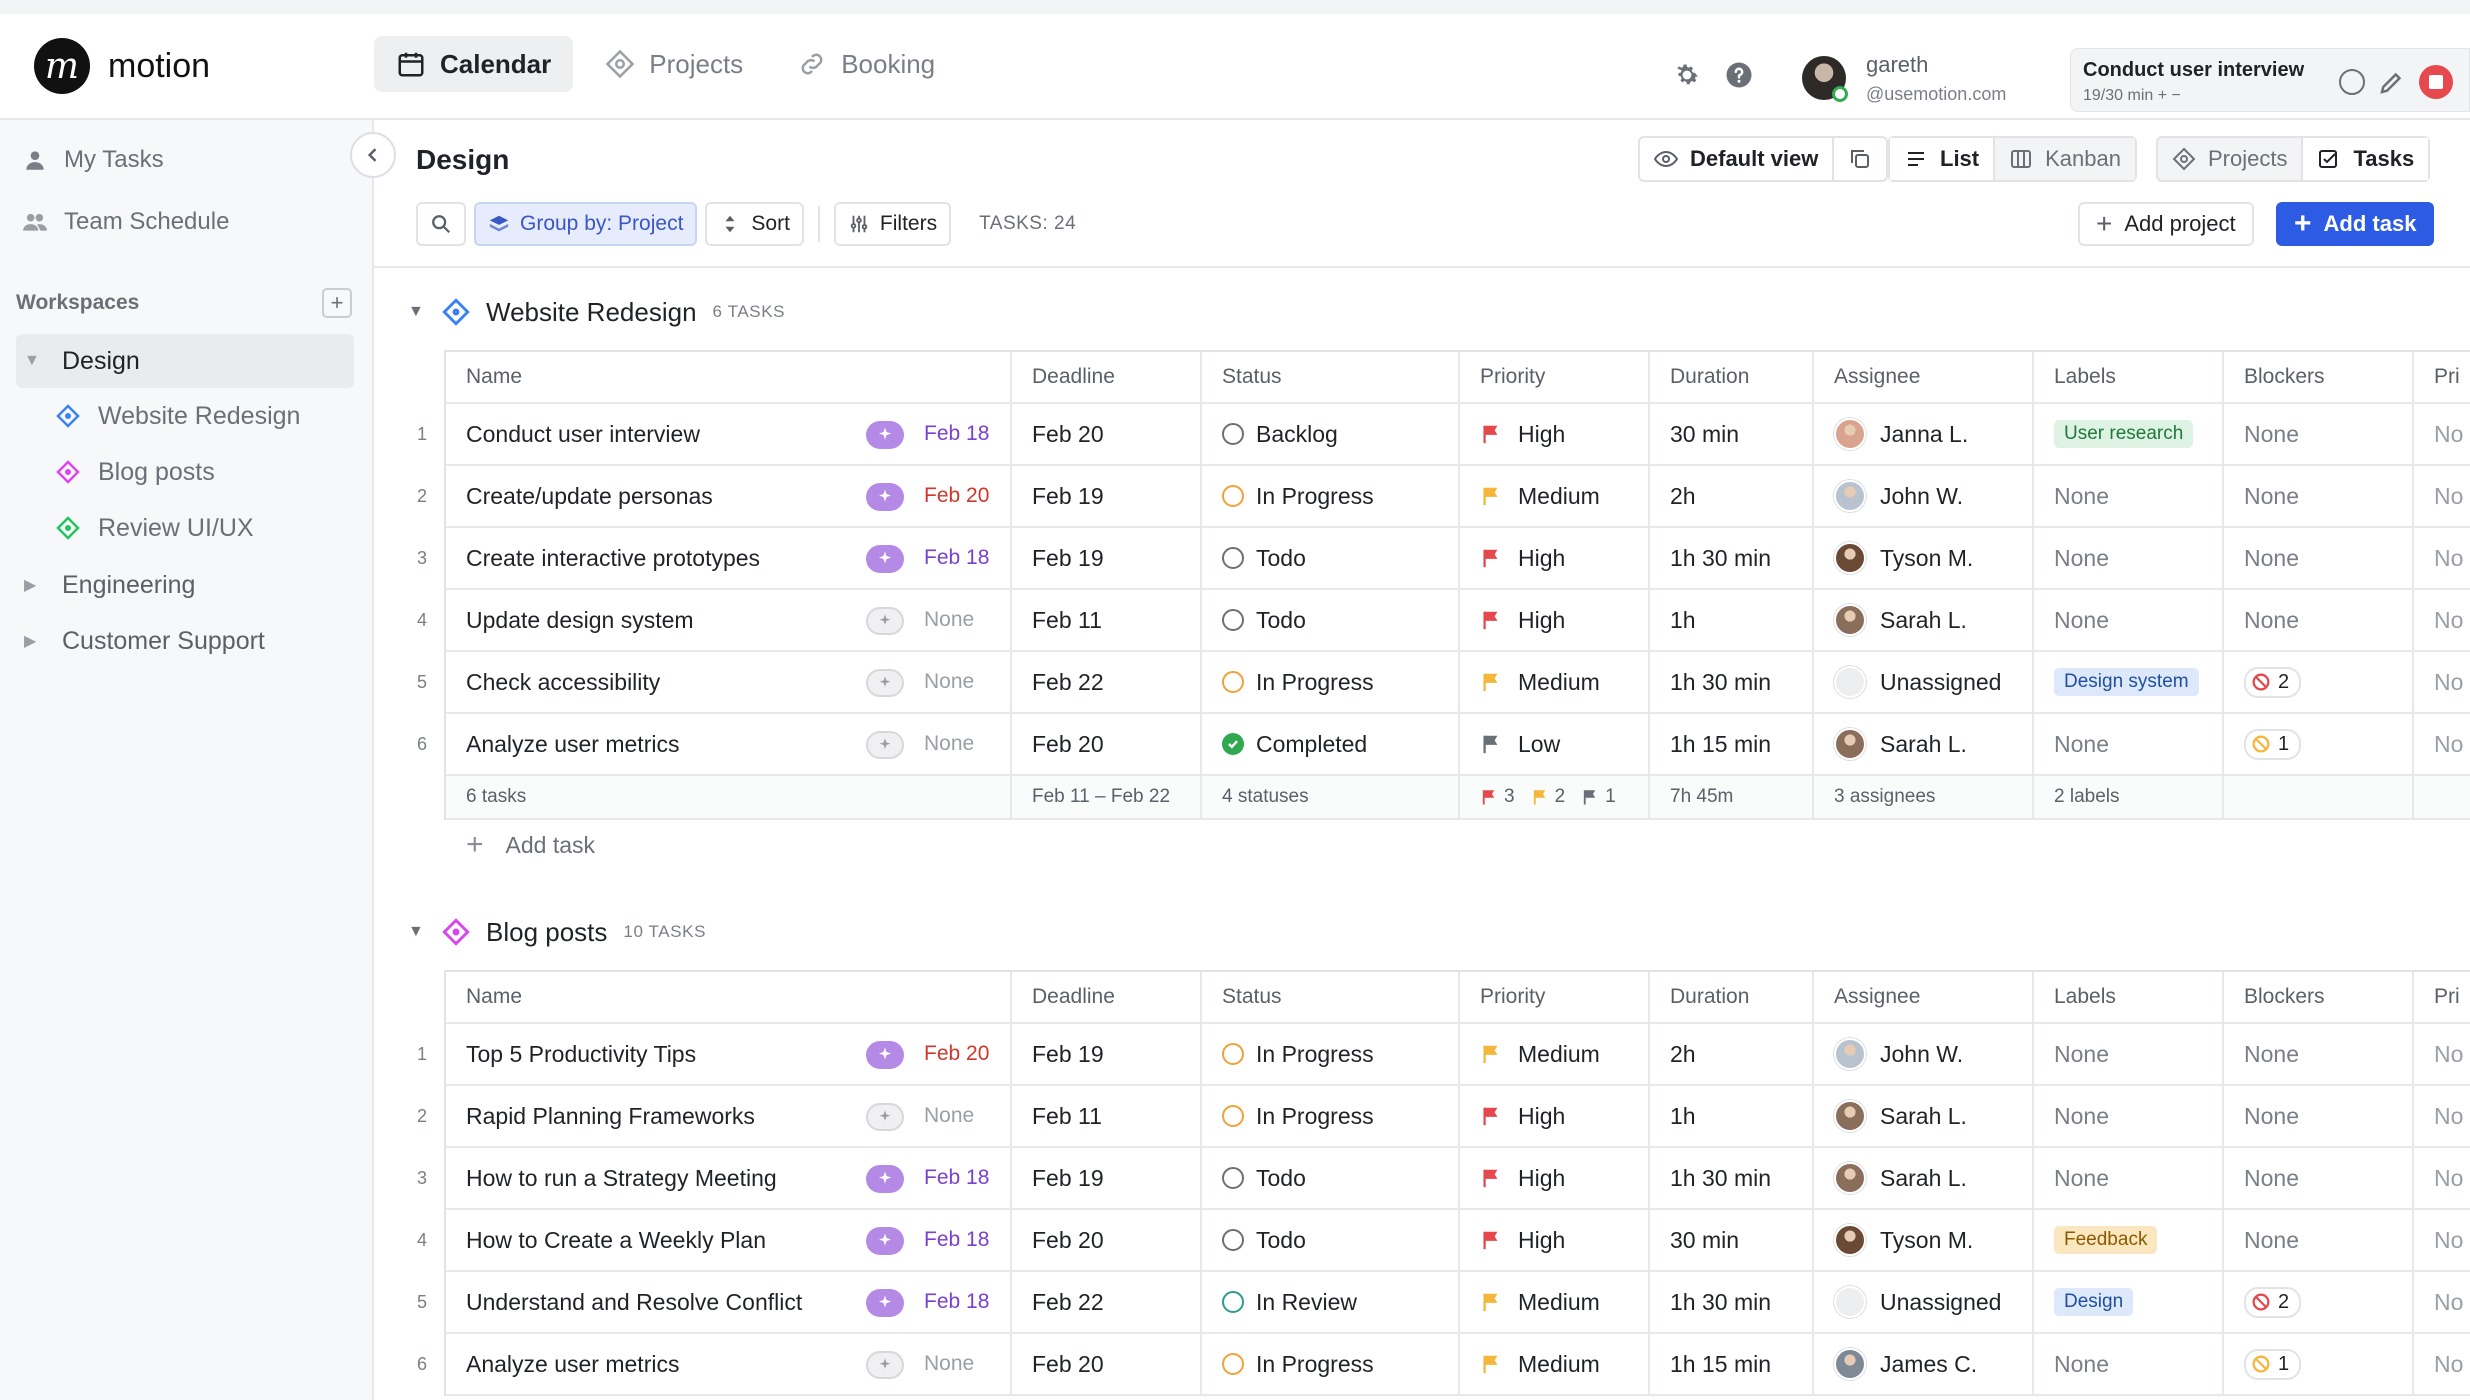  I want to click on nav-projects: Projects, so click(674, 64).